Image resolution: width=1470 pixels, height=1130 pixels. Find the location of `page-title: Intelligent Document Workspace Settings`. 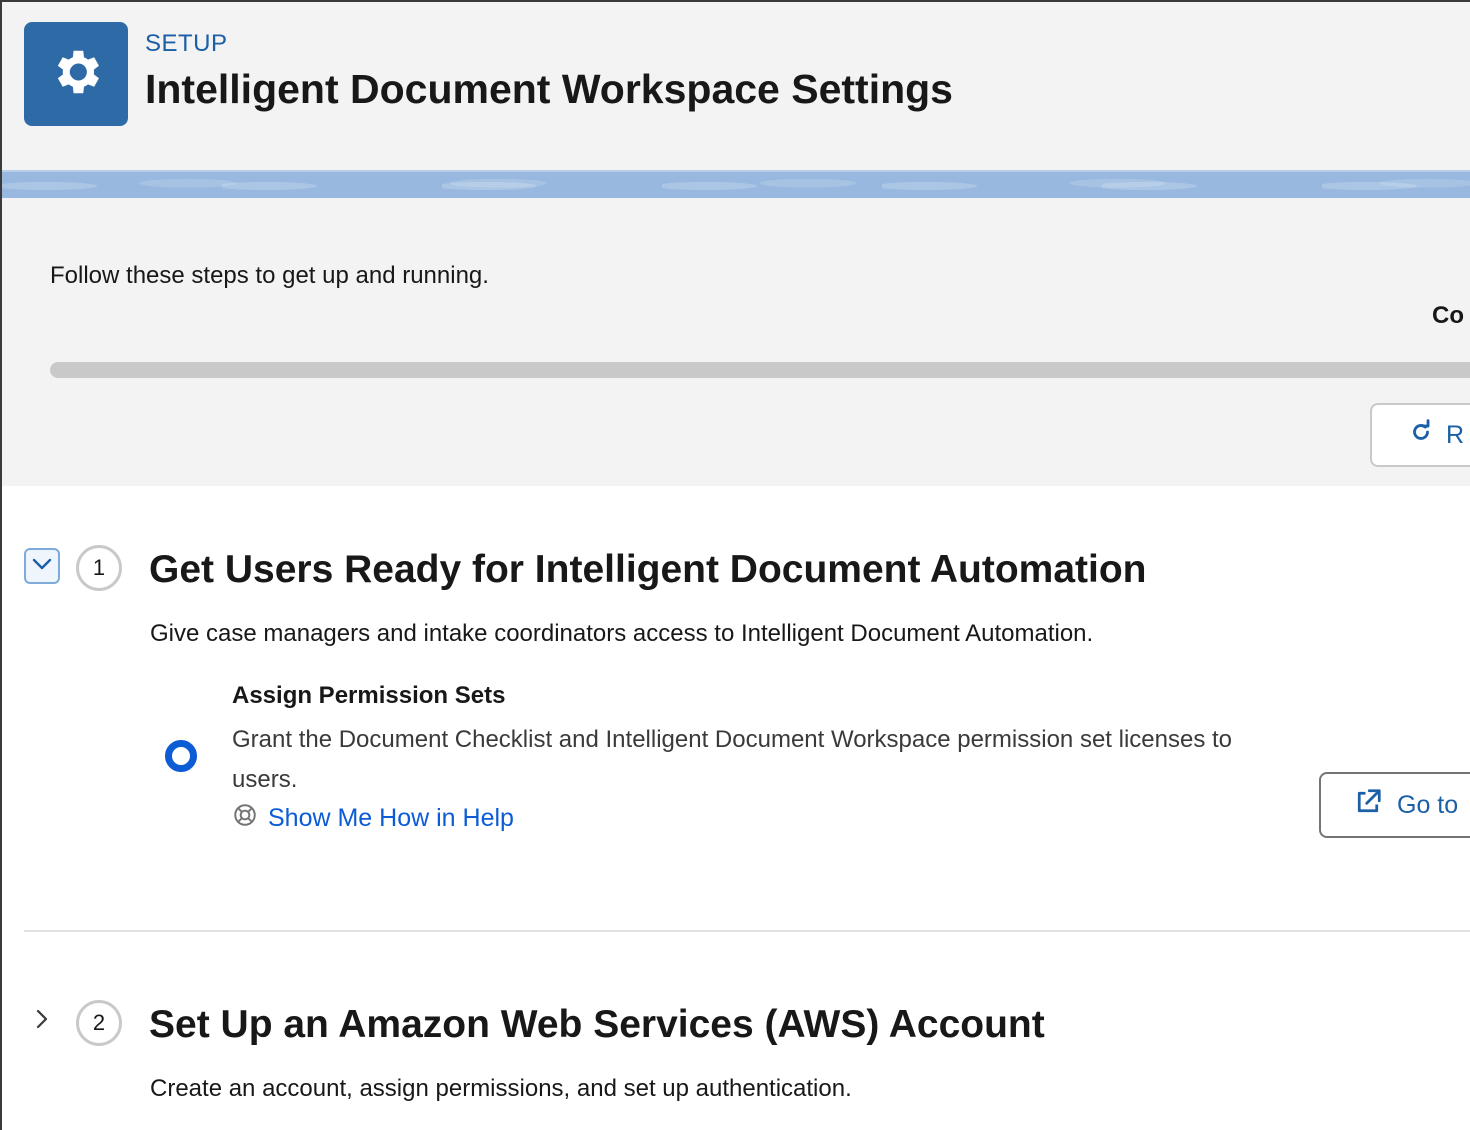

page-title: Intelligent Document Workspace Settings is located at coordinates (549, 89).